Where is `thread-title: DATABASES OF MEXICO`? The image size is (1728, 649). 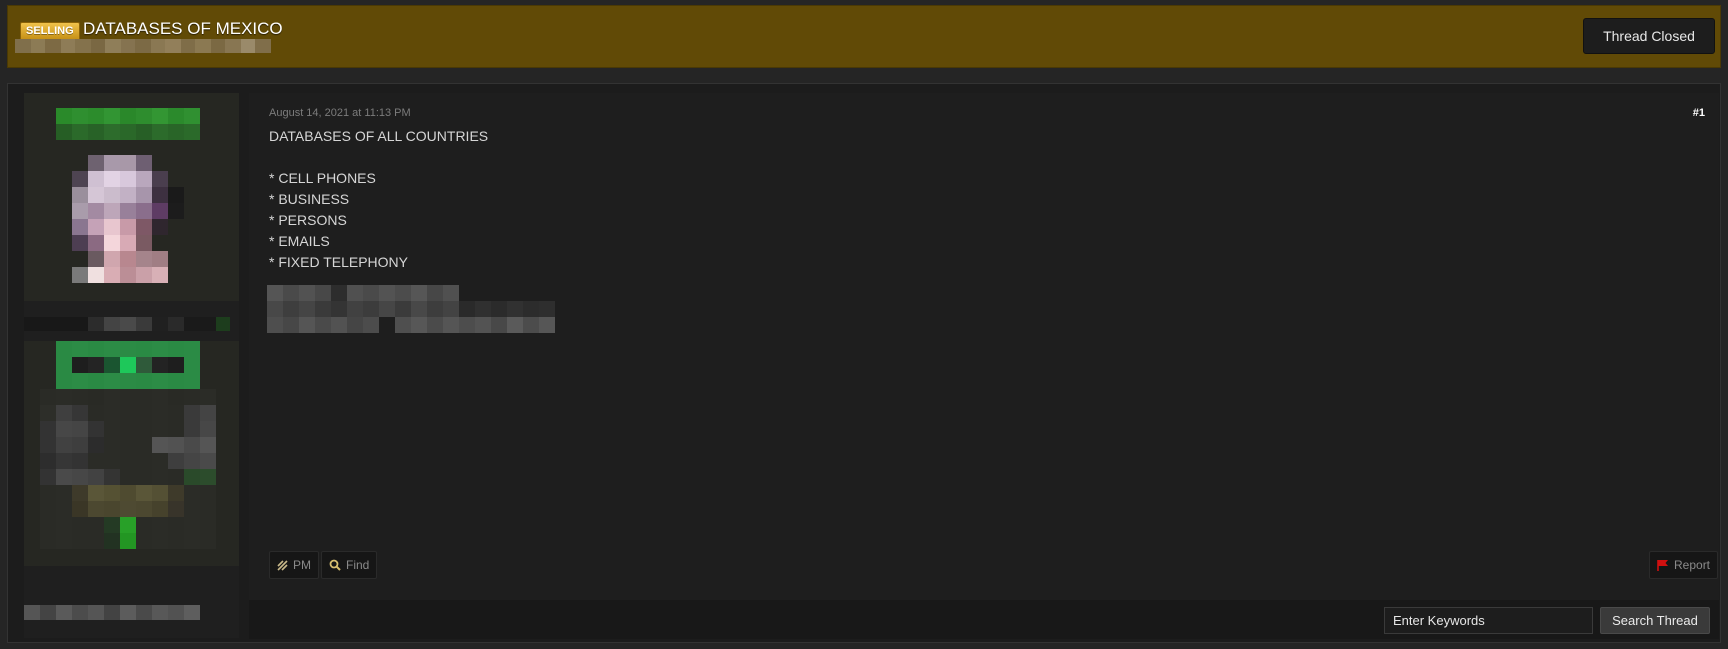
thread-title: DATABASES OF MEXICO is located at coordinates (183, 28).